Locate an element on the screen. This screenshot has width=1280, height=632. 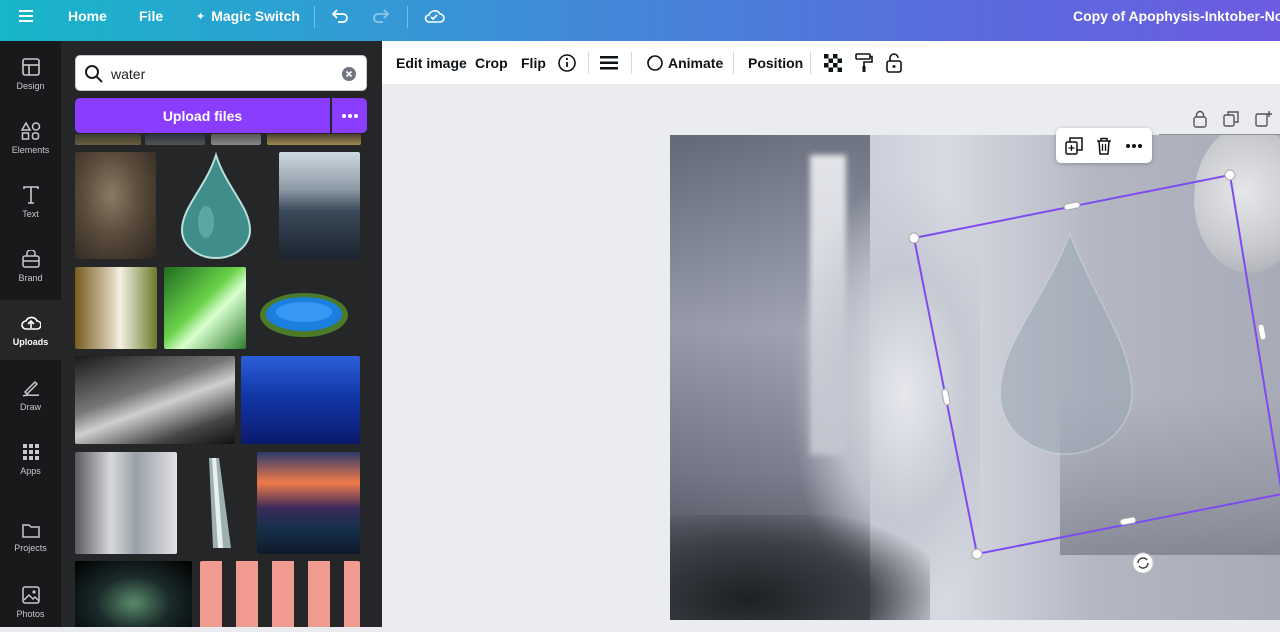
rail-item-text: Text is located at coordinates (30, 202).